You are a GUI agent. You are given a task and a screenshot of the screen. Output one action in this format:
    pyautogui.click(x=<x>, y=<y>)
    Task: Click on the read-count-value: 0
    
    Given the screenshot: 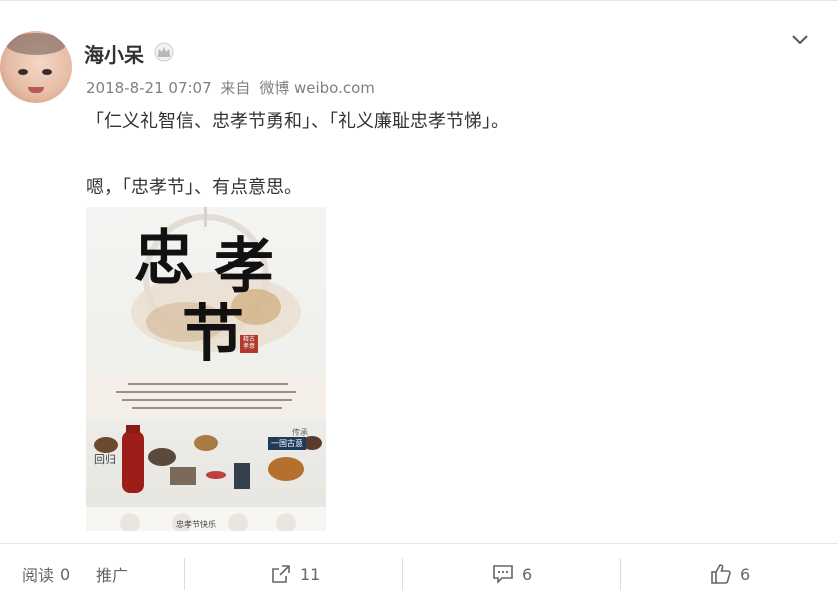 What is the action you would take?
    pyautogui.click(x=65, y=574)
    